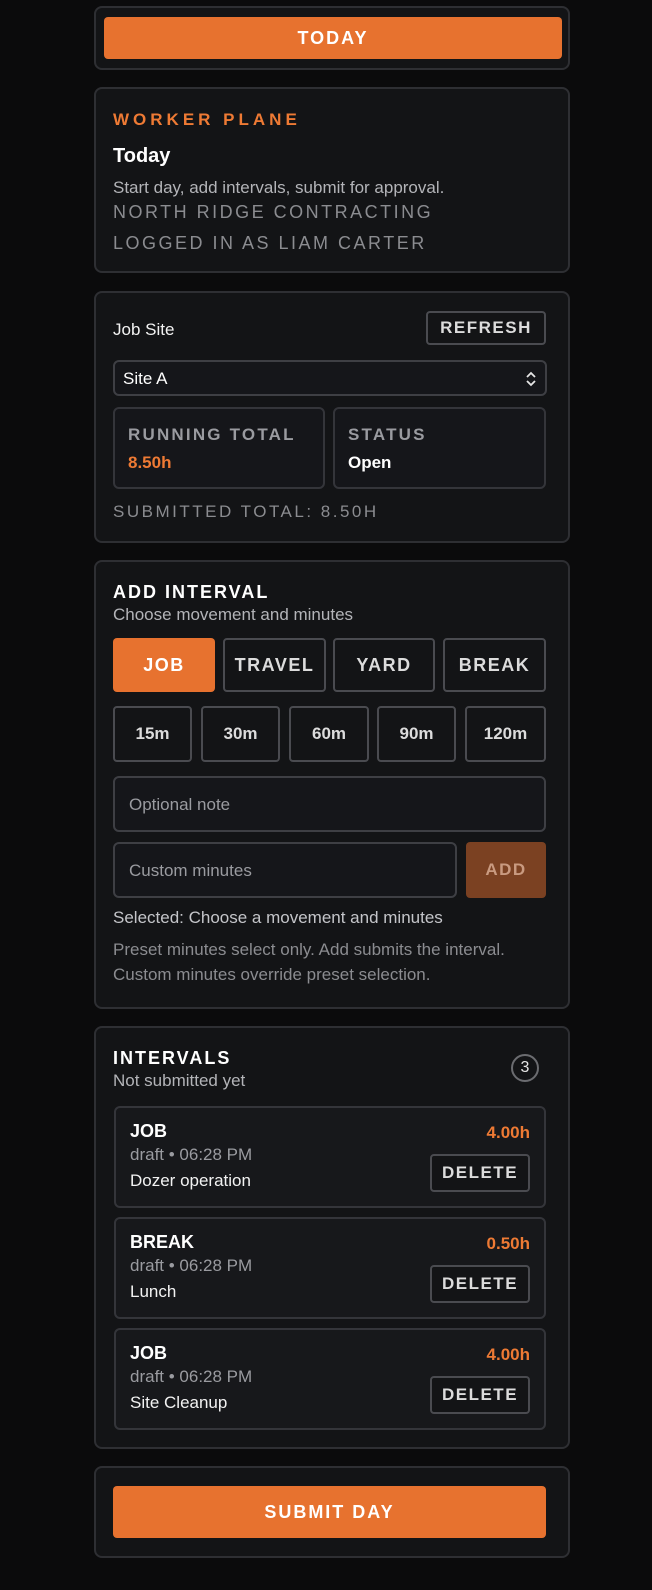 The height and width of the screenshot is (1590, 652). Describe the element at coordinates (486, 328) in the screenshot. I see `refresh-button: REFRESH` at that location.